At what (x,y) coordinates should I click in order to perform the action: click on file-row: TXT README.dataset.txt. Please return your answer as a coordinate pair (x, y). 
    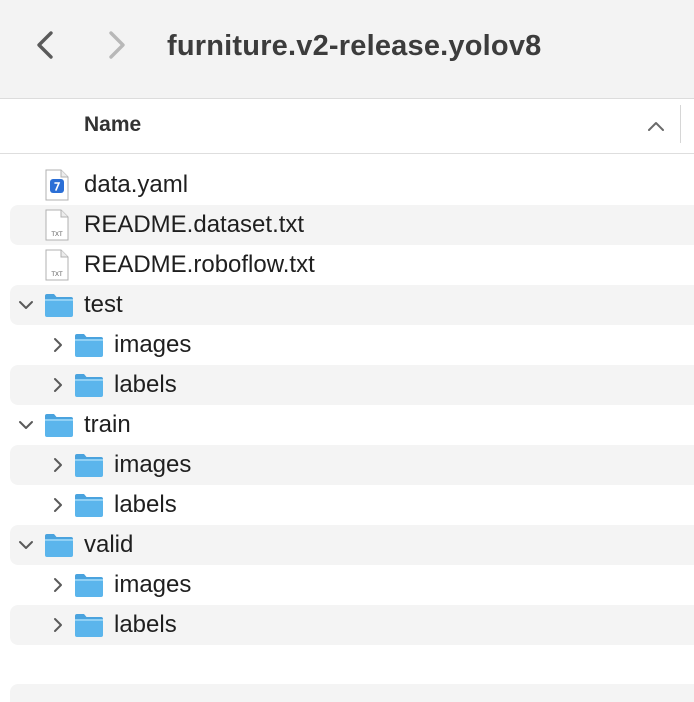
    Looking at the image, I should click on (352, 225).